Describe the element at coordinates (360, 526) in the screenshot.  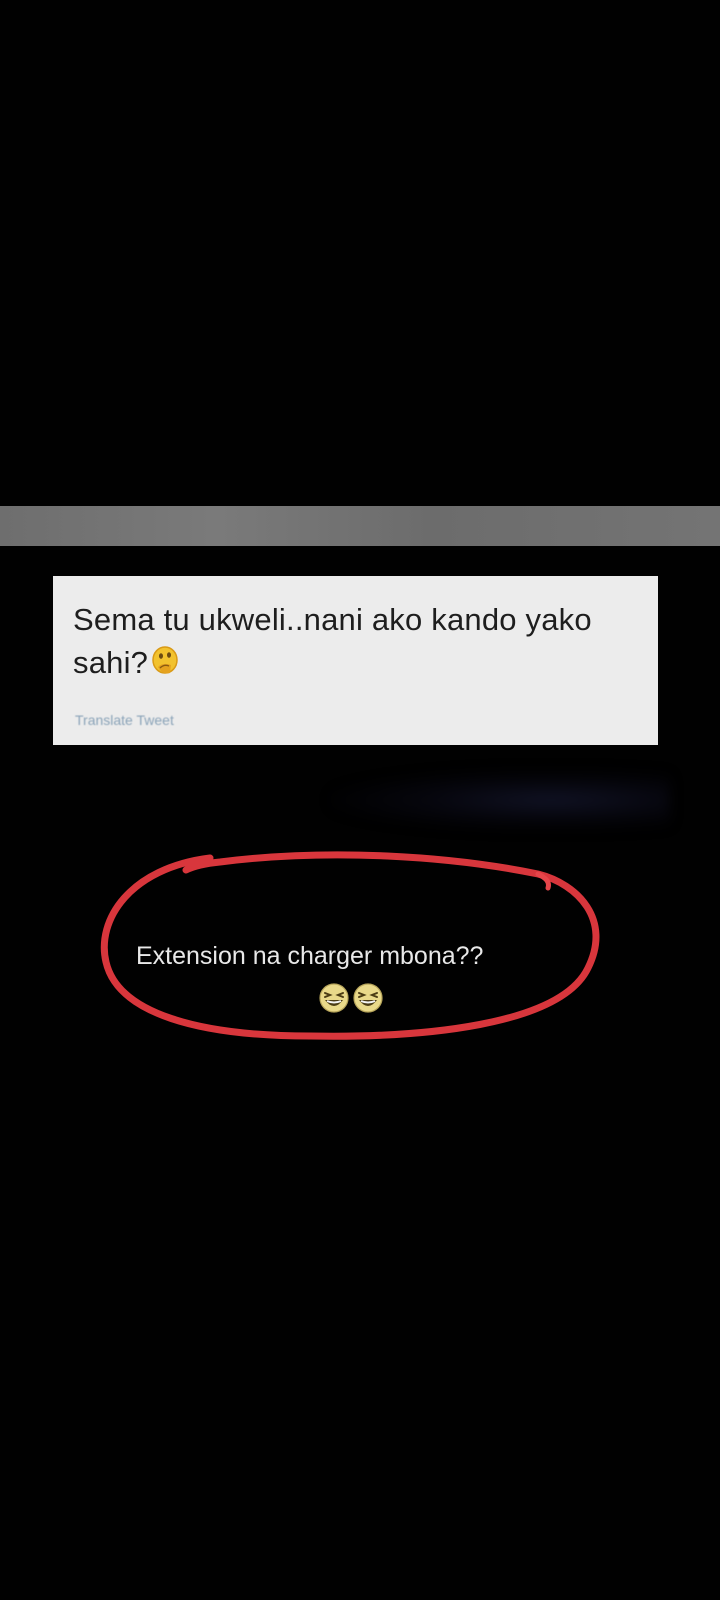
I see `top-gray-bar` at that location.